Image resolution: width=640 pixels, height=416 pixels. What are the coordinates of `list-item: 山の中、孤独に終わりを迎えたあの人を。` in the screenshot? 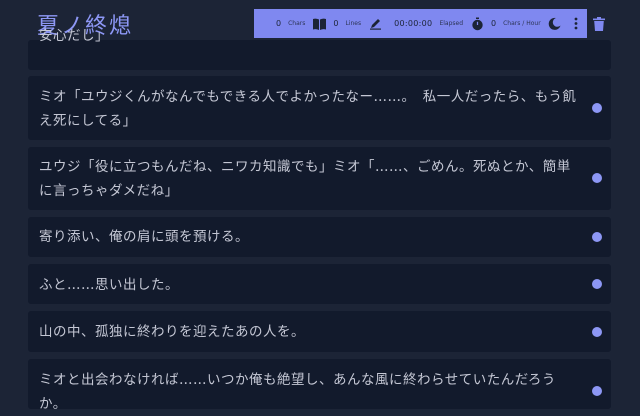 It's located at (319, 331).